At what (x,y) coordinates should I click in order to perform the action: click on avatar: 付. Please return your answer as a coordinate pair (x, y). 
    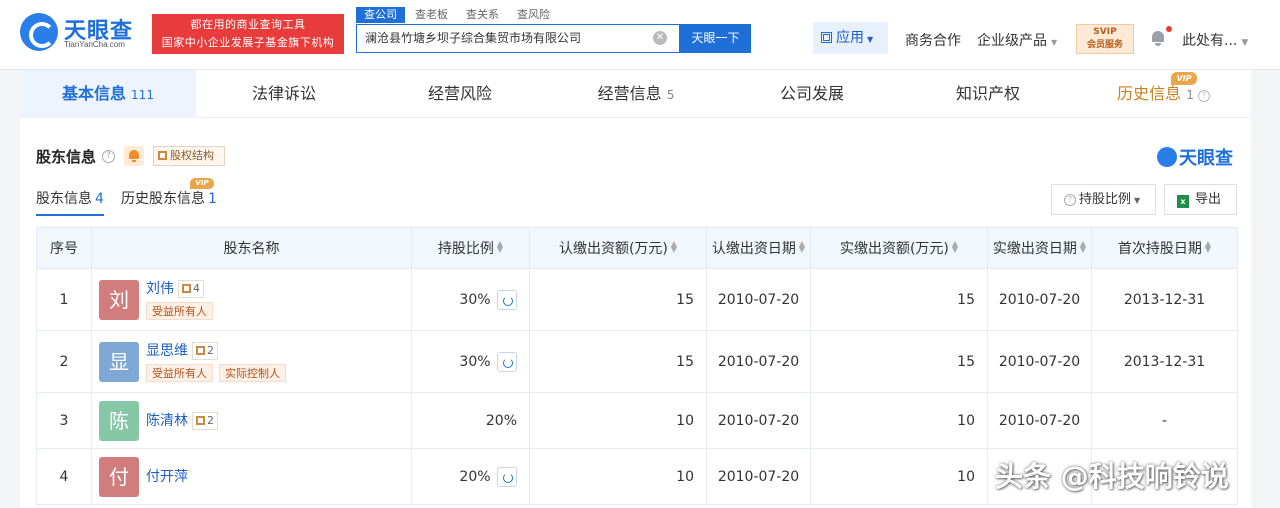
    Looking at the image, I should click on (119, 477).